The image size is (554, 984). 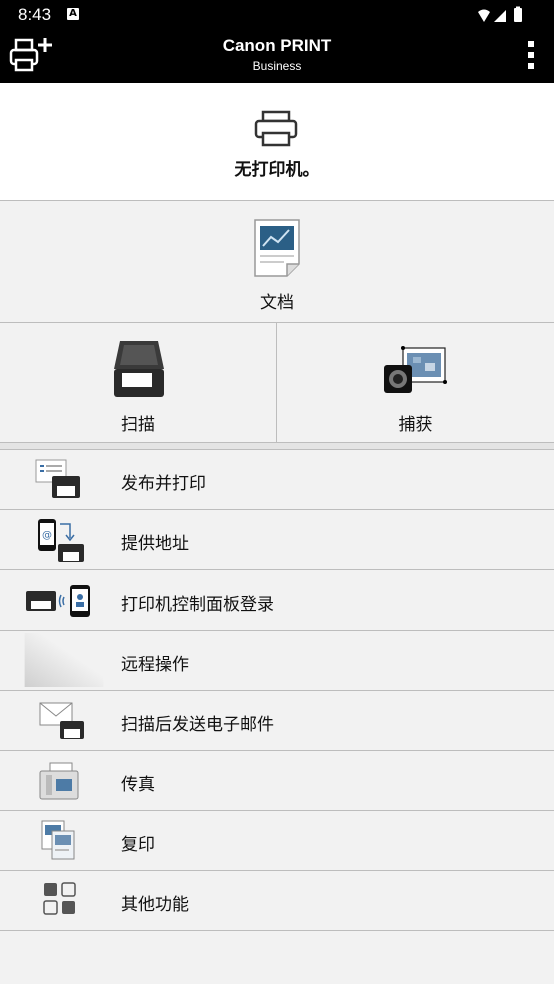 What do you see at coordinates (64, 660) in the screenshot?
I see `remote-operation-icon` at bounding box center [64, 660].